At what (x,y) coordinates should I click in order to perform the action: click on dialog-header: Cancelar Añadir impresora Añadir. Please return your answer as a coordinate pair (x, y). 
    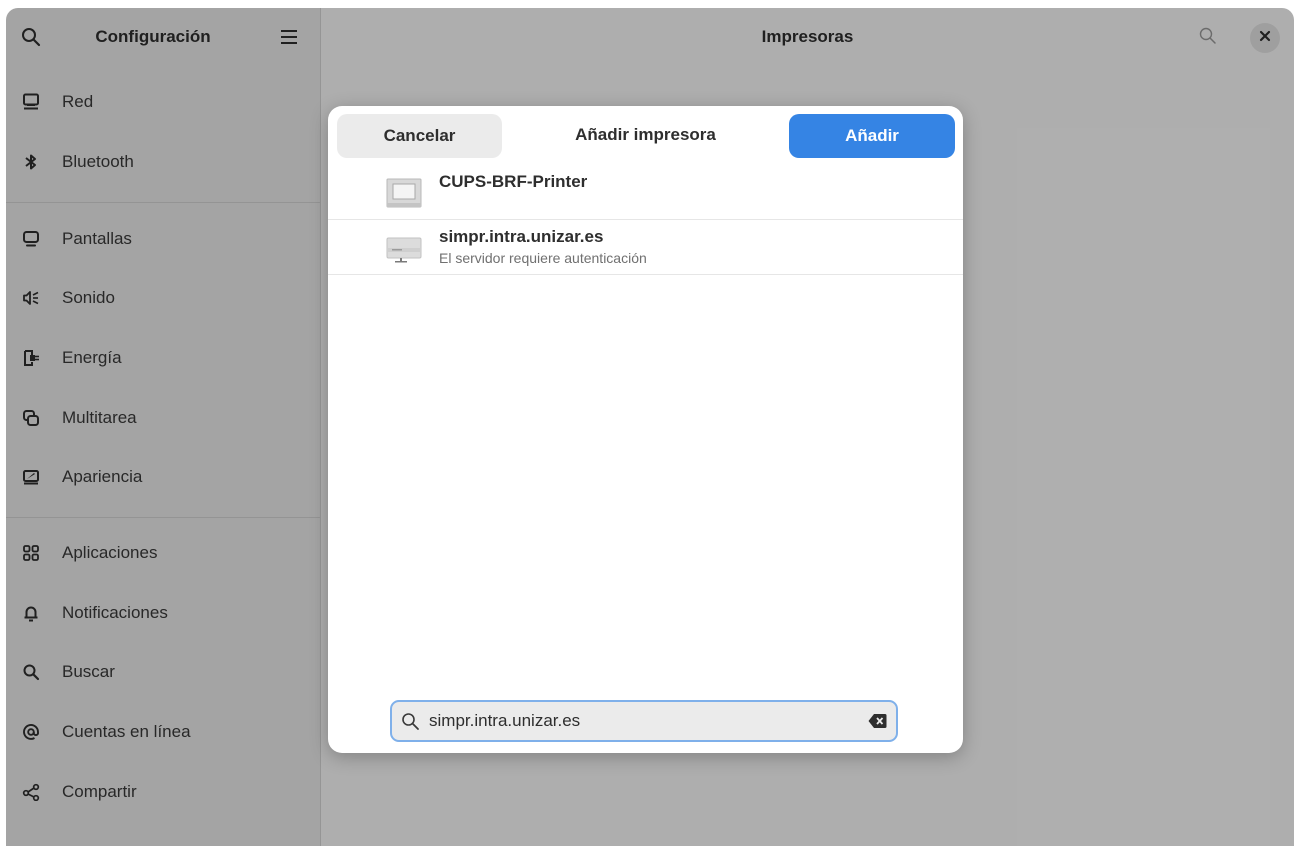
    Looking at the image, I should click on (645, 135).